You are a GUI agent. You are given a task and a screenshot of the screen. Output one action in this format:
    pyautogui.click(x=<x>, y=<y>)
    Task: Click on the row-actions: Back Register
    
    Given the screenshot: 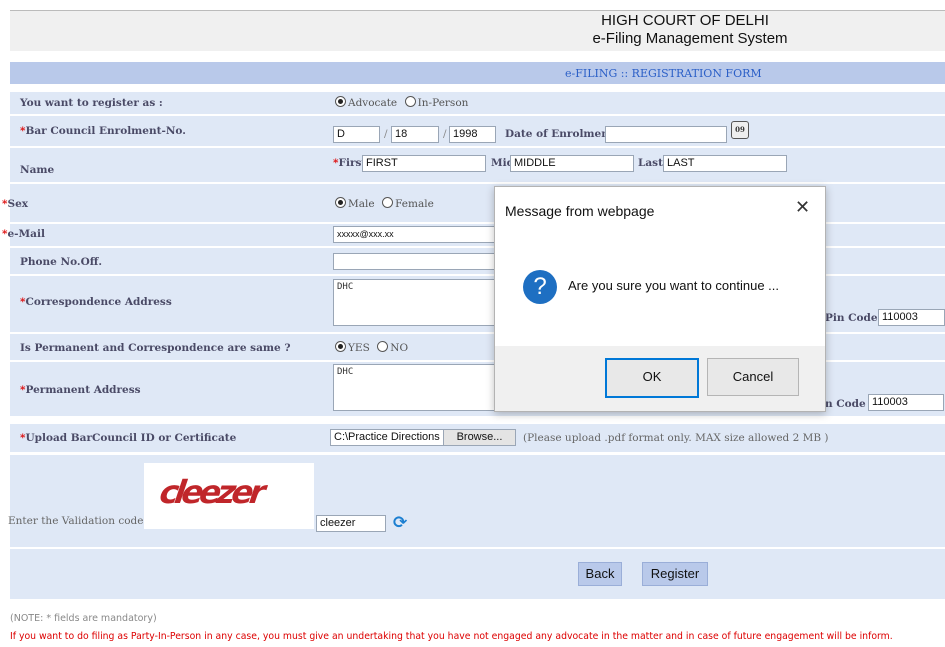 What is the action you would take?
    pyautogui.click(x=477, y=574)
    